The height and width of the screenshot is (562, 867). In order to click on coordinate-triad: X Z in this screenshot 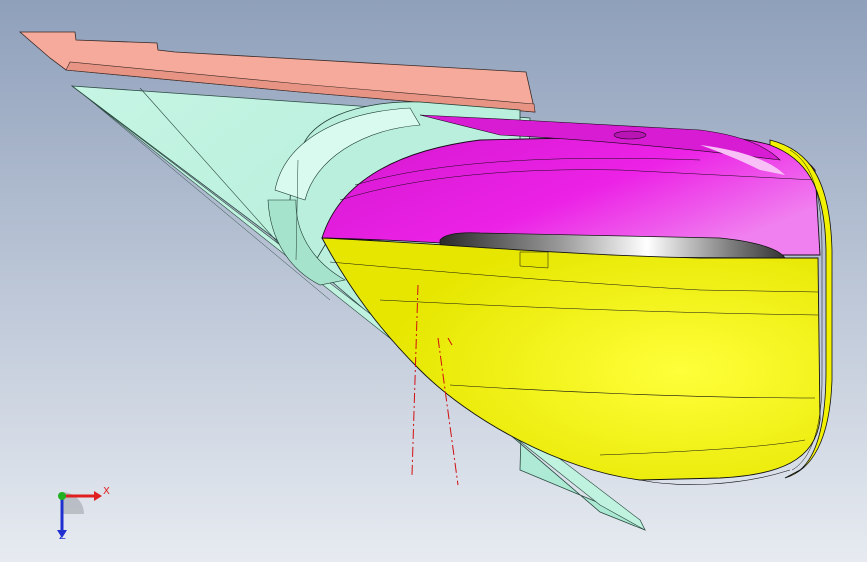, I will do `click(79, 515)`.